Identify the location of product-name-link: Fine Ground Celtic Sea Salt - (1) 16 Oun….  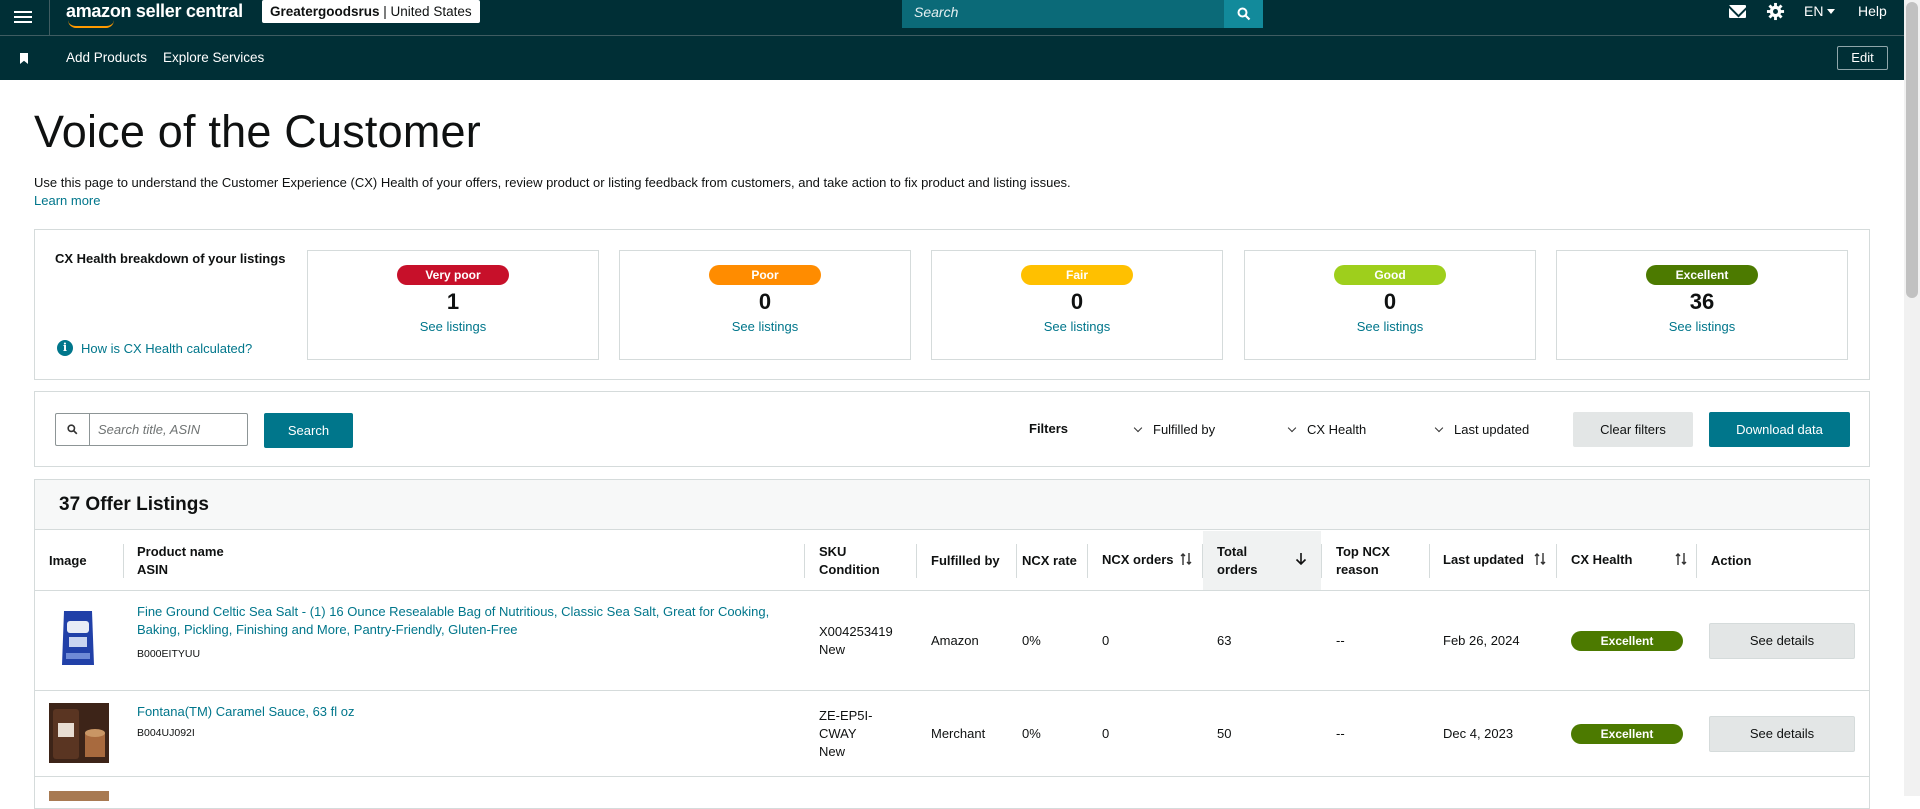
(462, 621).